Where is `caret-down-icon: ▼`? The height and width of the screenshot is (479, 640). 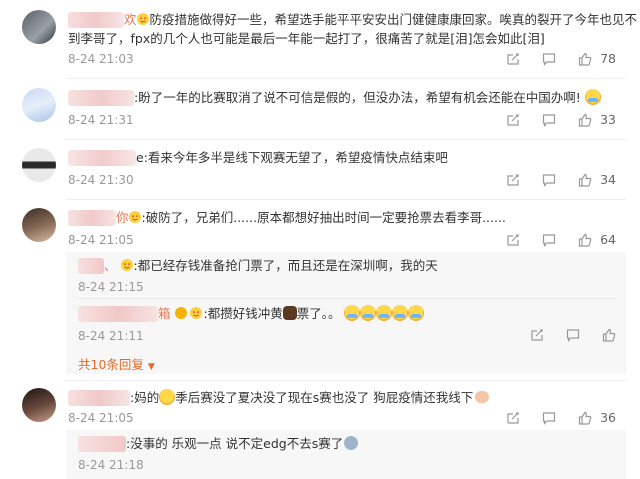 caret-down-icon: ▼ is located at coordinates (151, 367).